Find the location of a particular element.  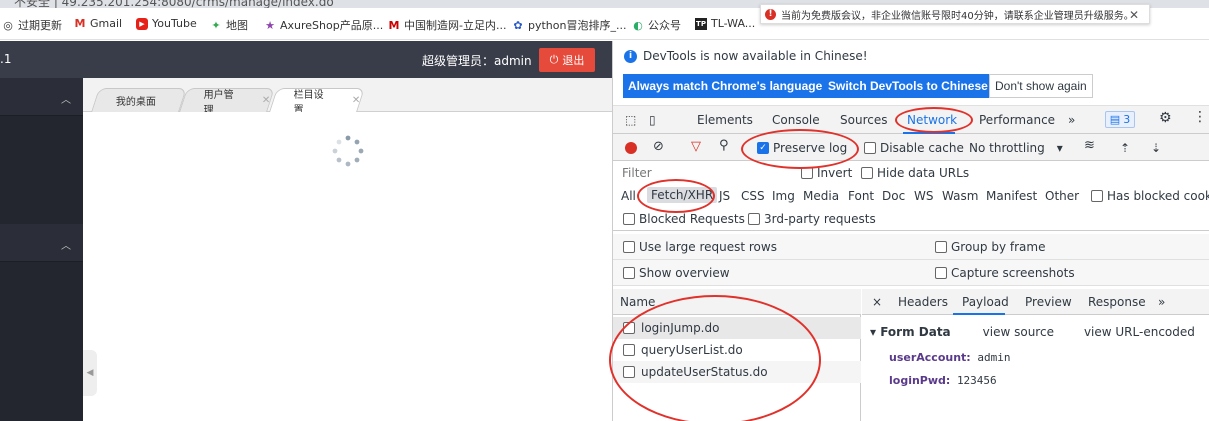

request-row: updateUserStatus.do is located at coordinates (737, 372).